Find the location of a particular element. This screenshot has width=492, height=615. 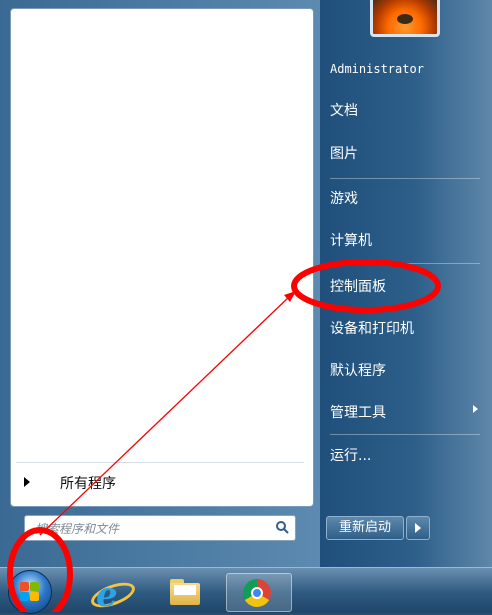

submenu-arrow-icon is located at coordinates (475, 409).